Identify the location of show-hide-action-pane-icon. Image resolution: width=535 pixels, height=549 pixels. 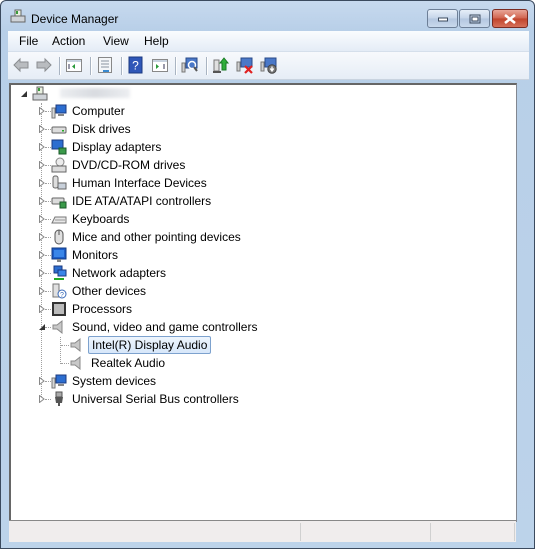
(160, 65).